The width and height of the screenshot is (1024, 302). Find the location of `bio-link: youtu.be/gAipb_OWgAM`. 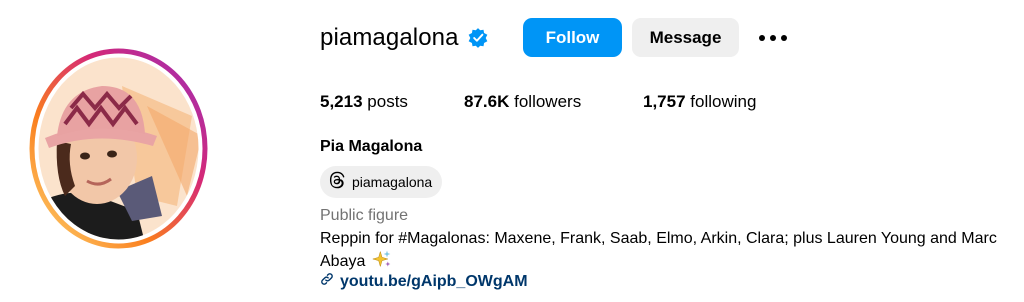

bio-link: youtu.be/gAipb_OWgAM is located at coordinates (424, 281).